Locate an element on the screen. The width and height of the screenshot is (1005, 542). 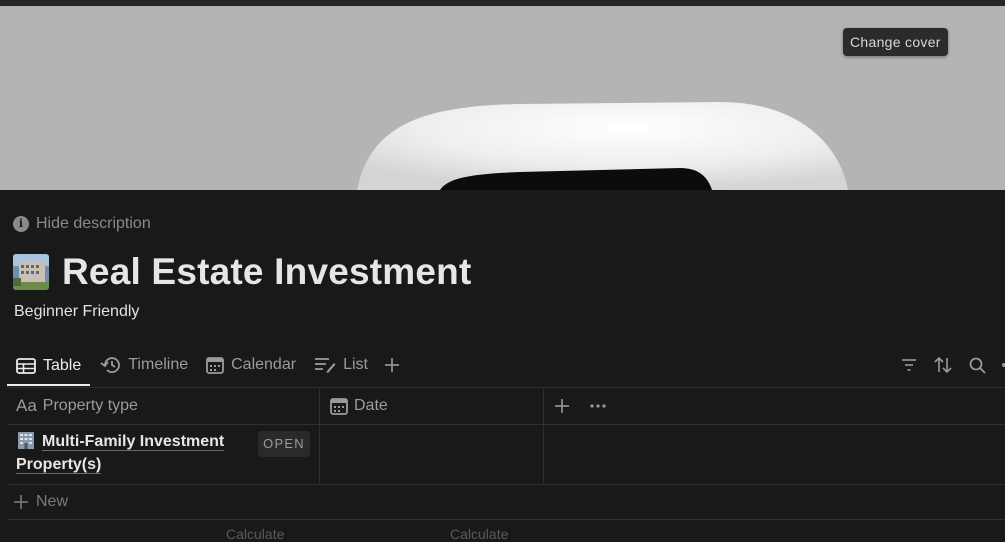
view-tabs: Table Timeline Calendar List is located at coordinates (207, 367).